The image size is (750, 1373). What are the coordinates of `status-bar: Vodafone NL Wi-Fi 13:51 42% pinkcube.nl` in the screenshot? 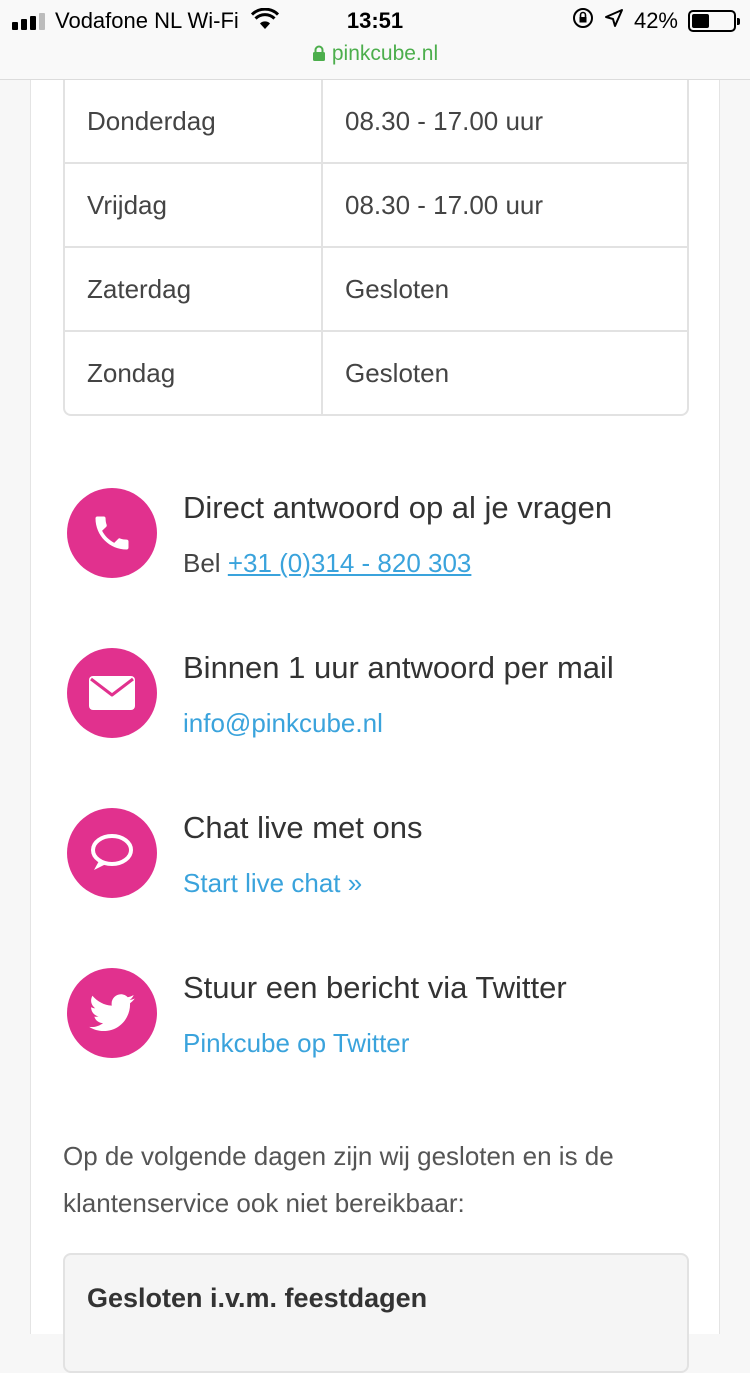 It's located at (375, 40).